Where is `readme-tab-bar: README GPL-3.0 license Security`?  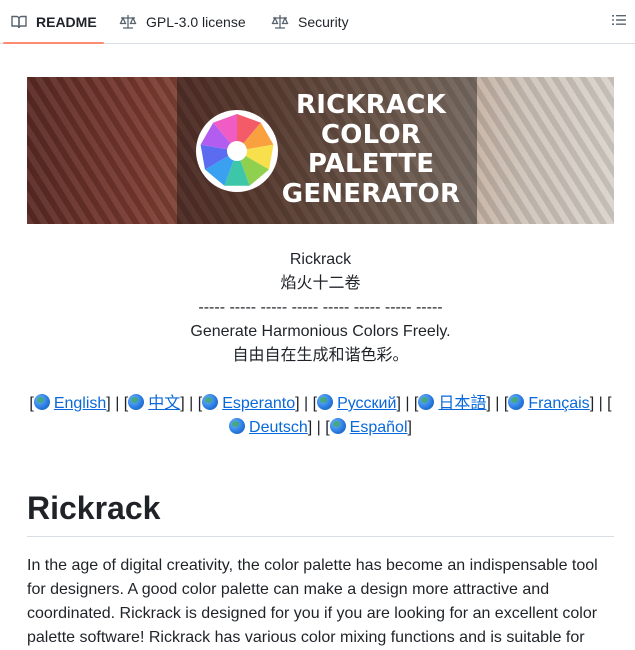
readme-tab-bar: README GPL-3.0 license Security is located at coordinates (317, 22).